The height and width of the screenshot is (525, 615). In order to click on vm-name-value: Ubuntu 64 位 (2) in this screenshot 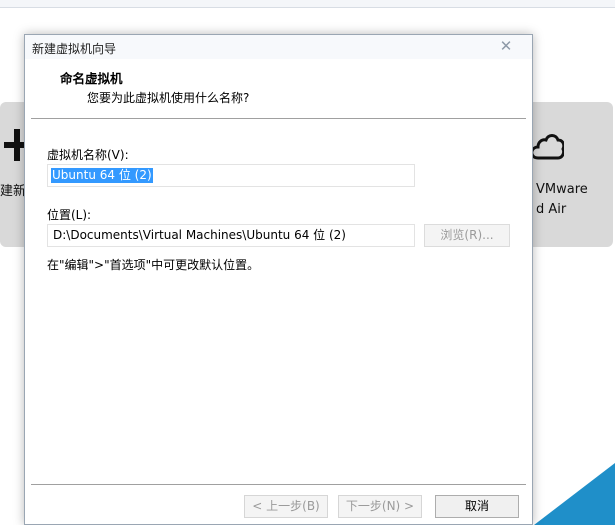, I will do `click(102, 175)`.